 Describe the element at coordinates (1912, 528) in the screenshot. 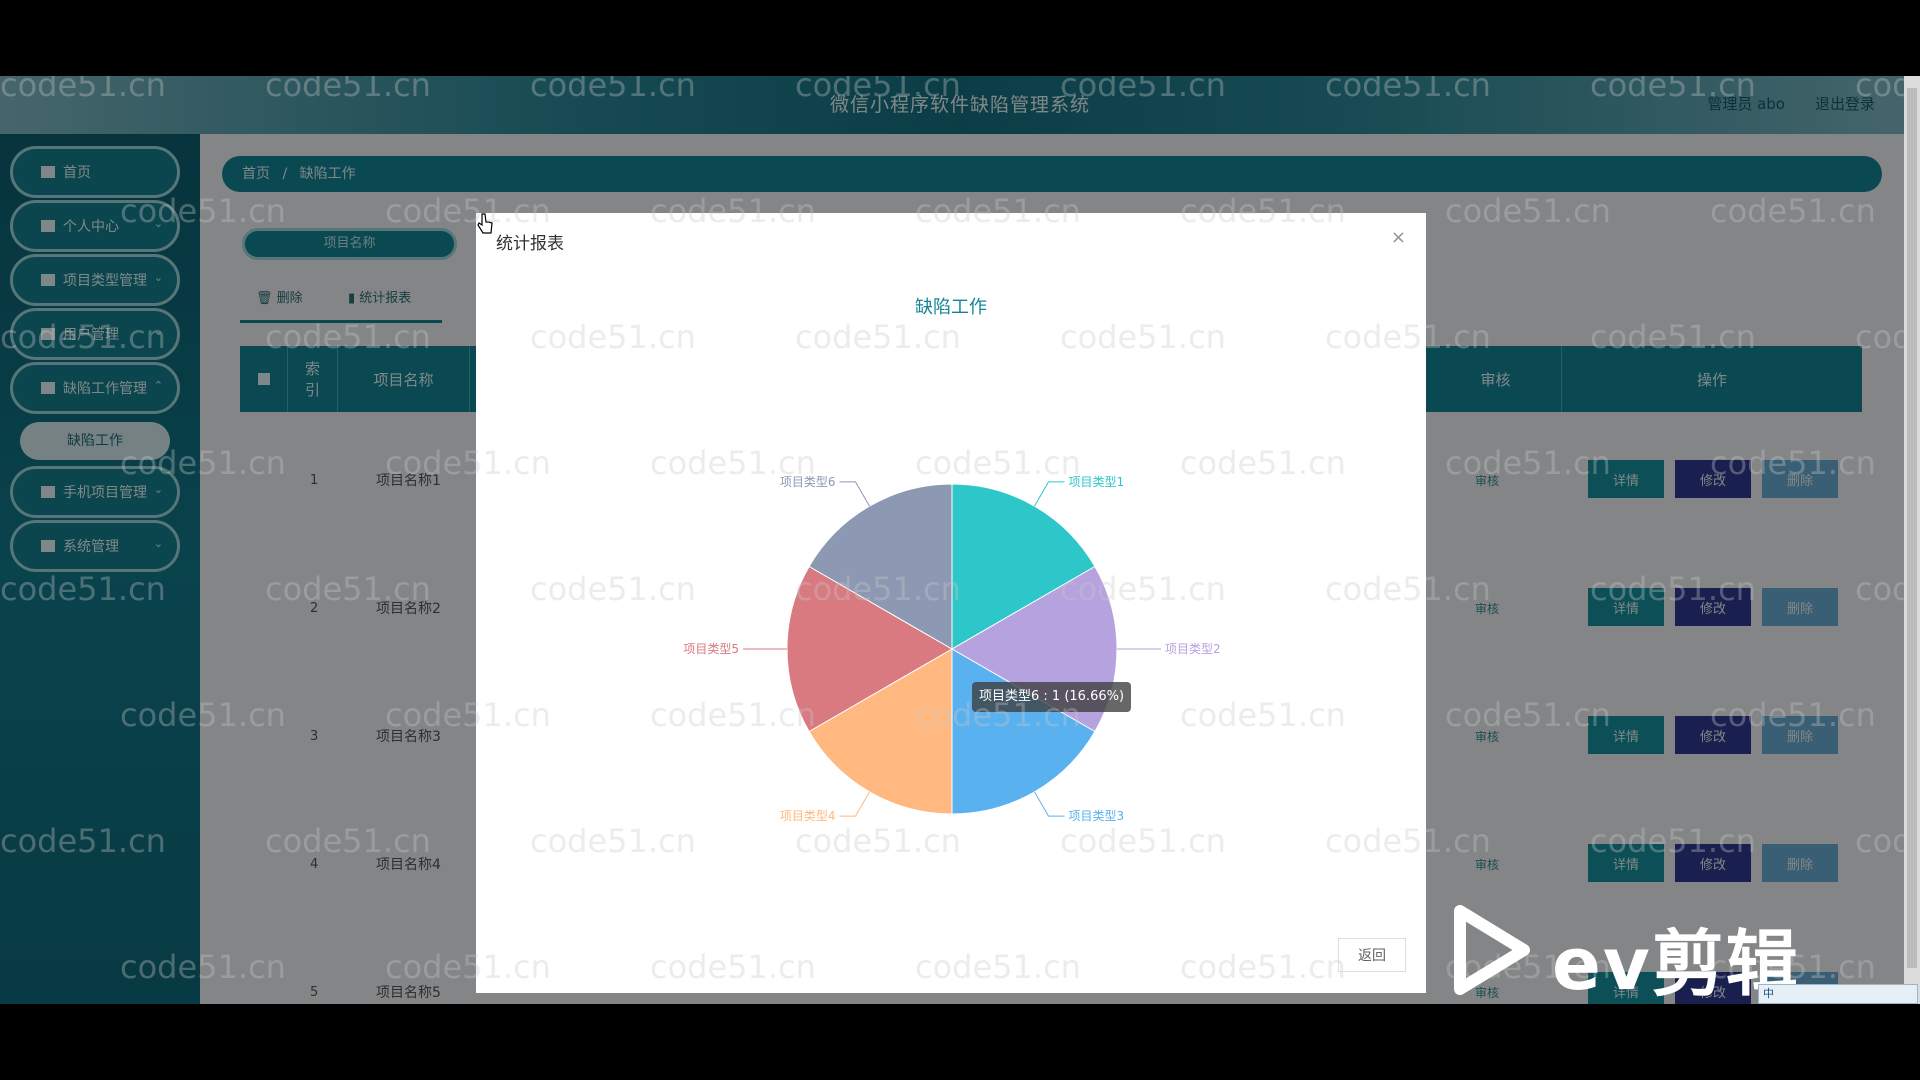

I see `scrollbar-thumb` at that location.